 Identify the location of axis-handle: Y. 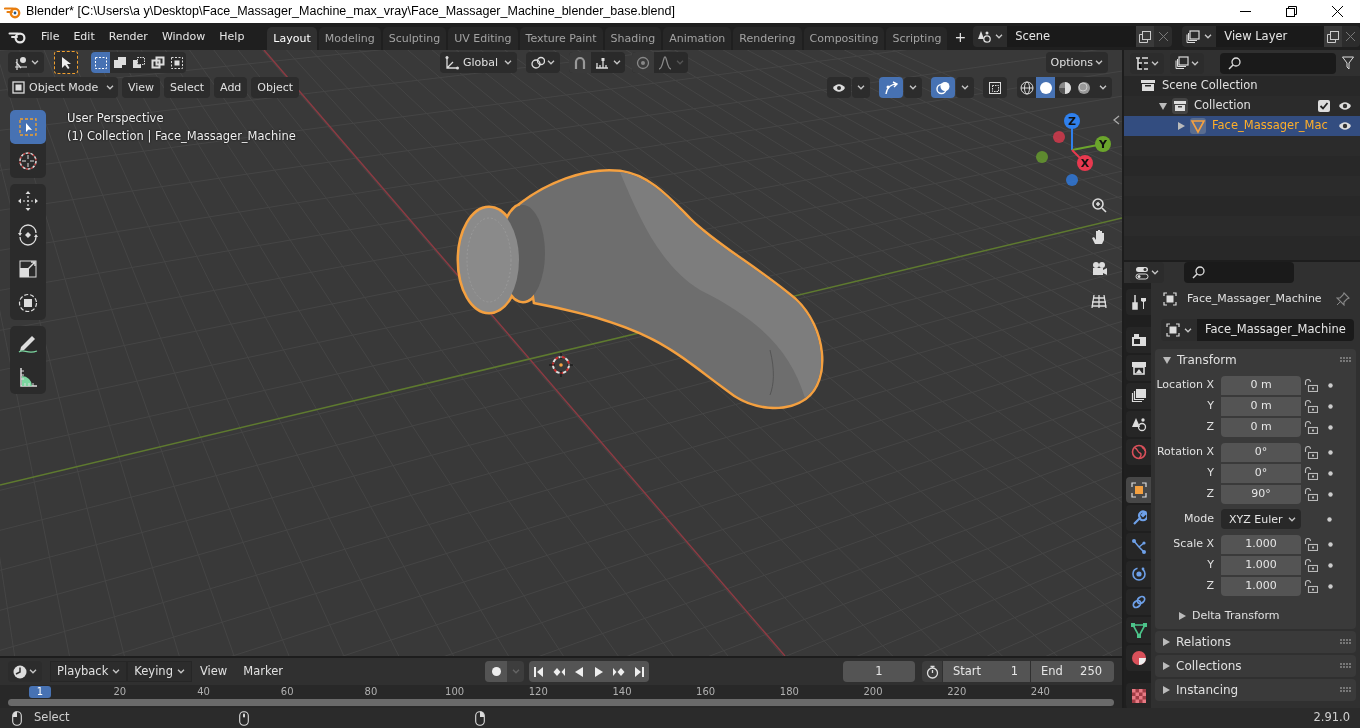
(1103, 144).